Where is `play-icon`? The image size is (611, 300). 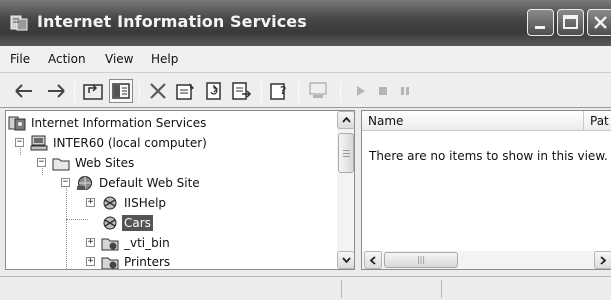 play-icon is located at coordinates (361, 91).